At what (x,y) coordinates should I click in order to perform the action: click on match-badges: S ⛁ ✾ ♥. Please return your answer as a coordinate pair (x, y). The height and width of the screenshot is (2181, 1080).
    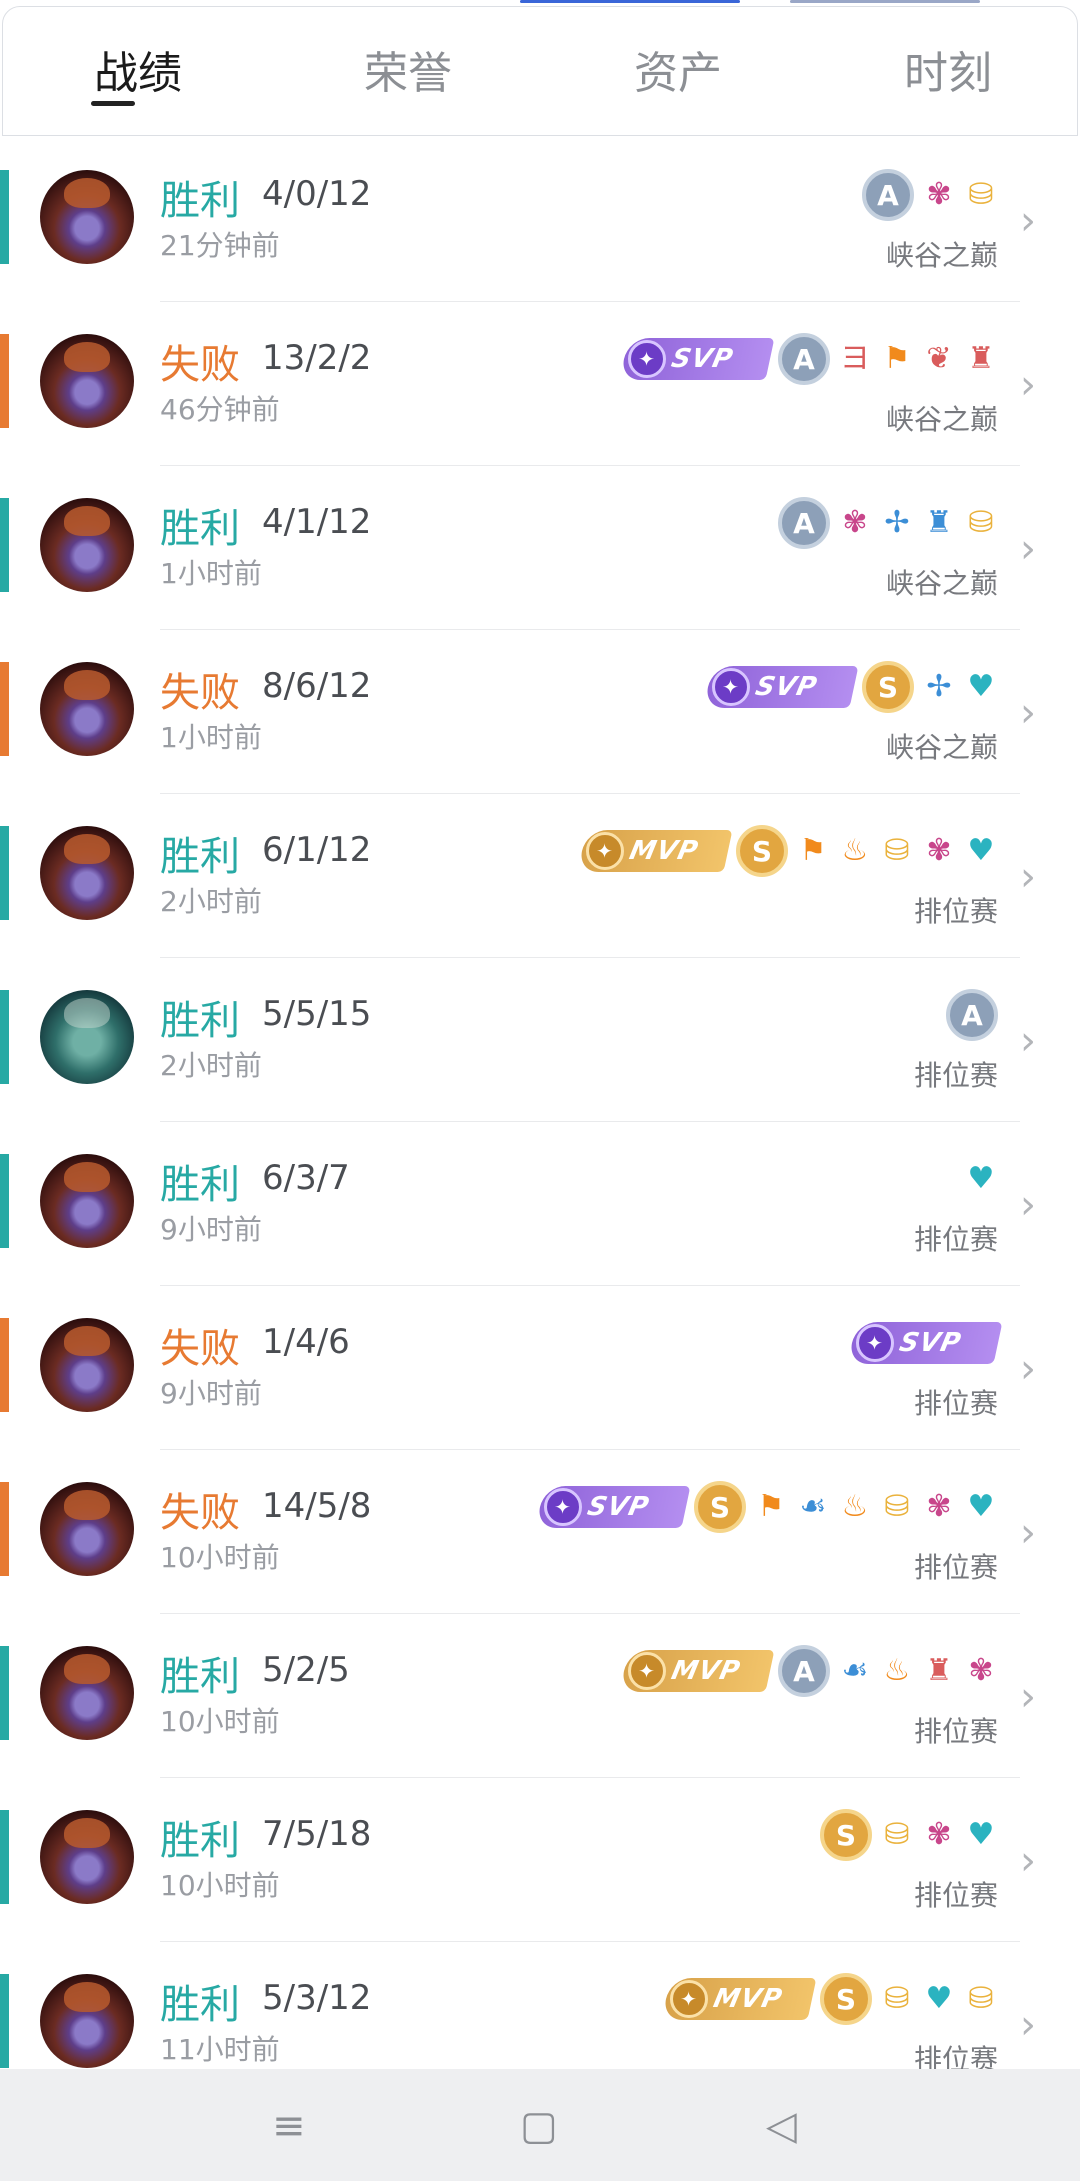
    Looking at the image, I should click on (909, 1835).